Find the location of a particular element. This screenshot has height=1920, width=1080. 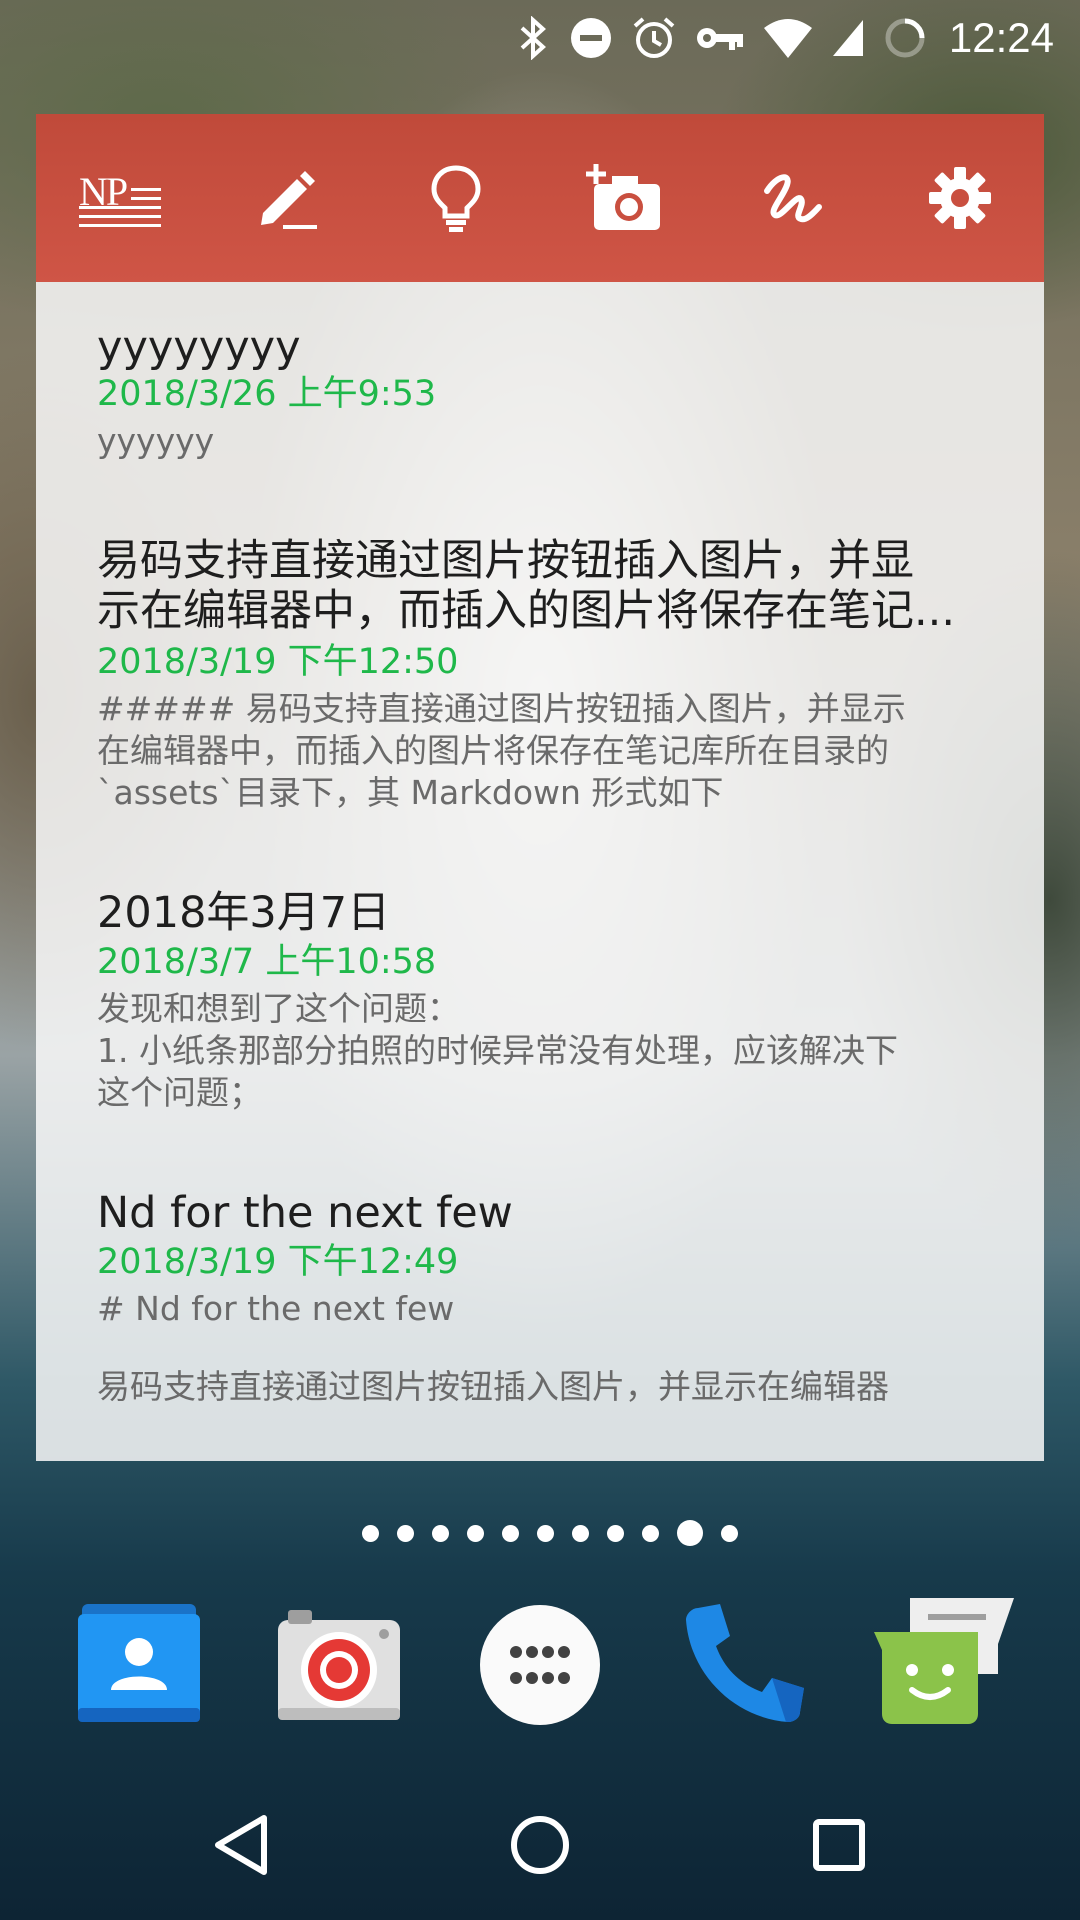

vpn-key-icon is located at coordinates (719, 39).